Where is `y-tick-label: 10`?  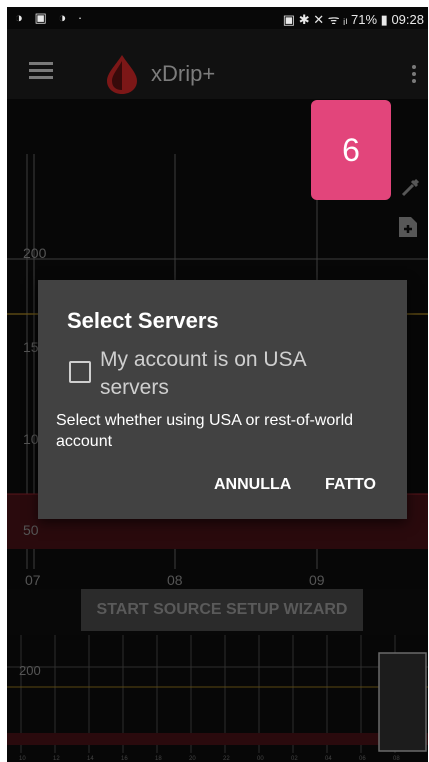 y-tick-label: 10 is located at coordinates (31, 439).